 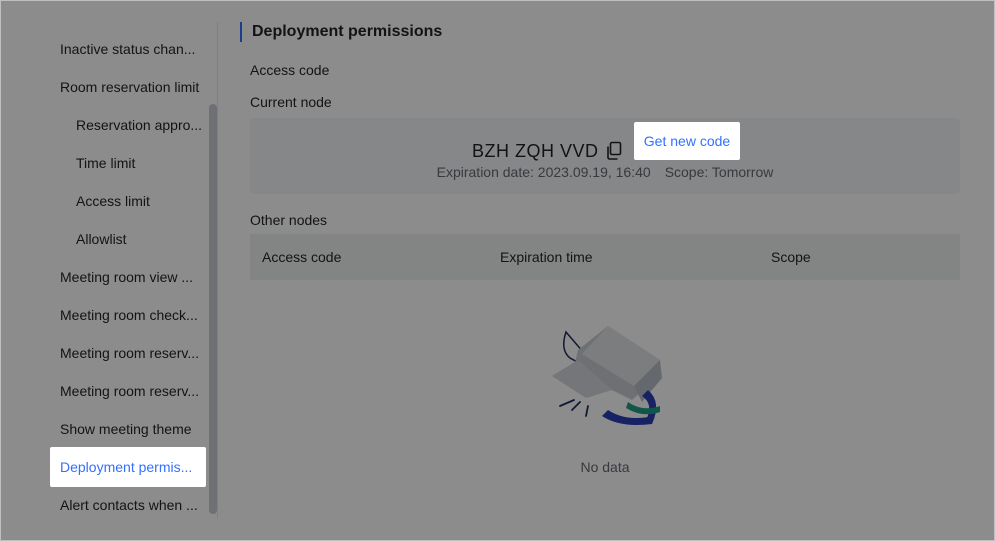 I want to click on get-new-code-highlight: Get new code, so click(x=687, y=141).